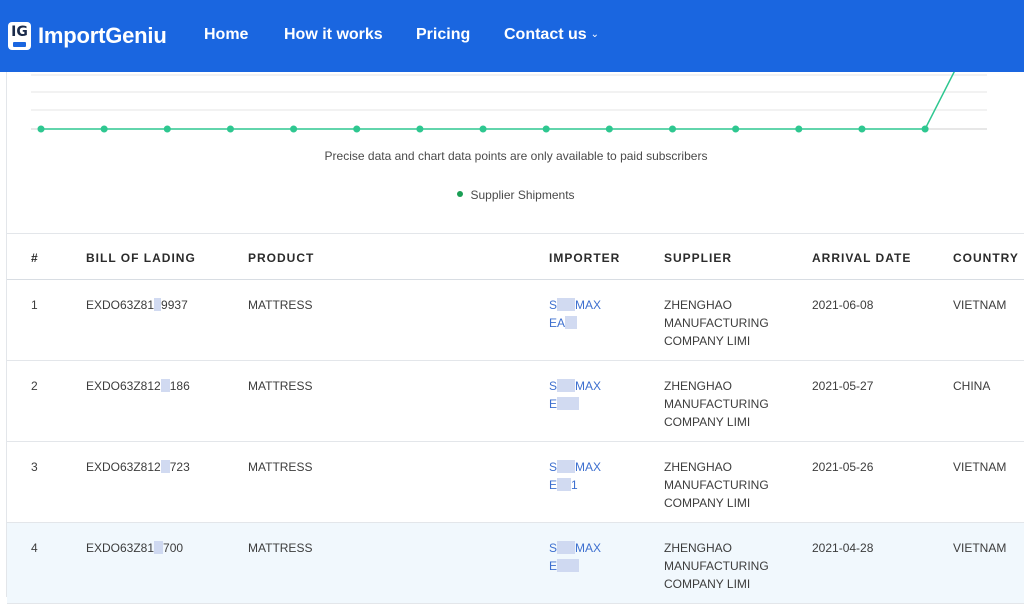 The image size is (1024, 604). I want to click on bill-of-lading: EXDO63Z812 186, so click(138, 386).